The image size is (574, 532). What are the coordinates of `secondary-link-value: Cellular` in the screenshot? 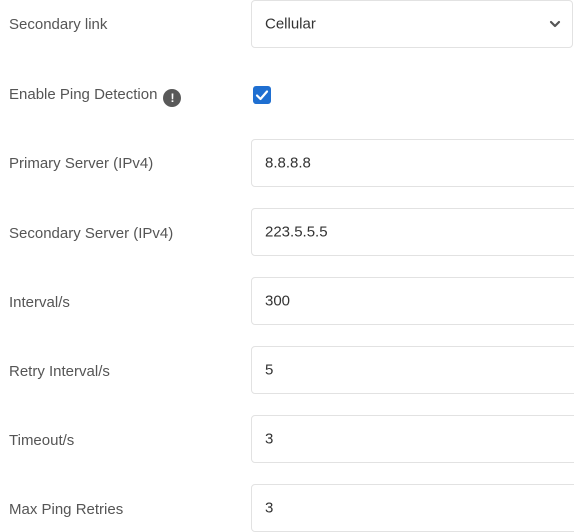 It's located at (290, 24).